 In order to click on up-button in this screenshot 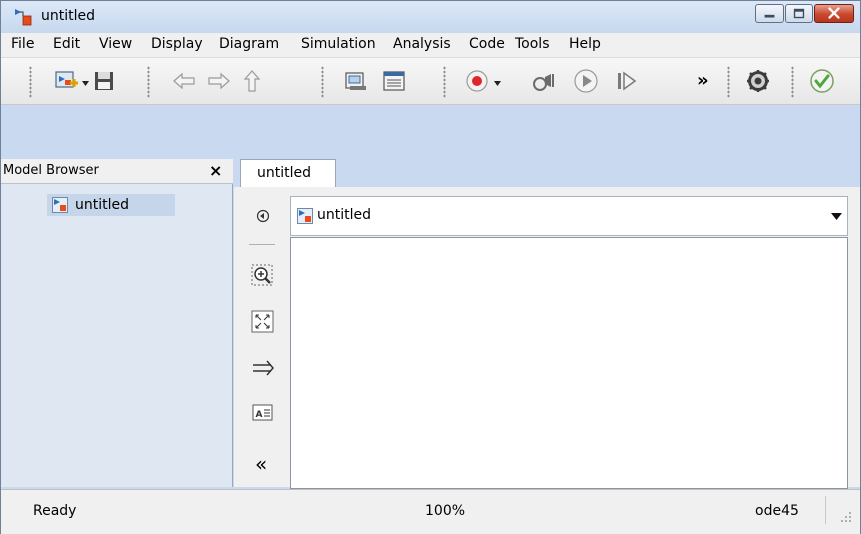, I will do `click(252, 81)`.